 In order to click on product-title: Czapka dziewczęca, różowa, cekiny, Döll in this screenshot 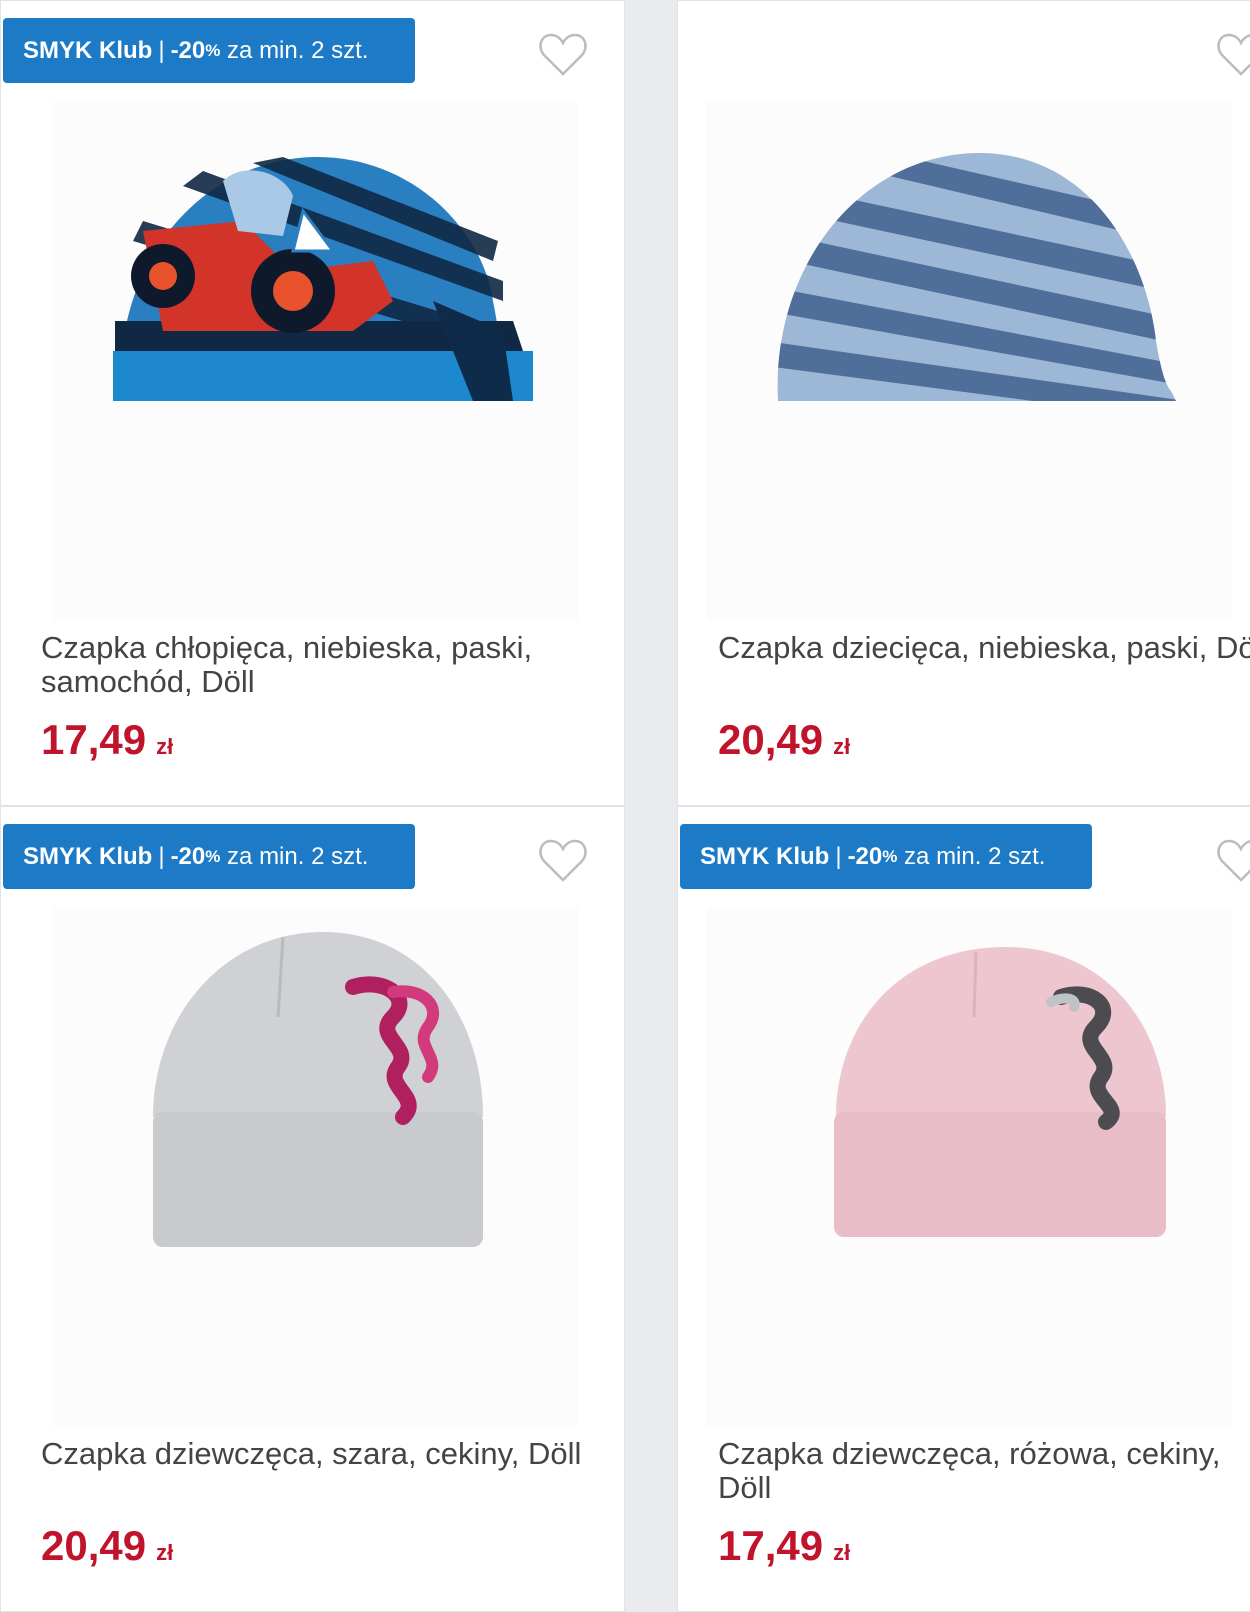, I will do `click(984, 1471)`.